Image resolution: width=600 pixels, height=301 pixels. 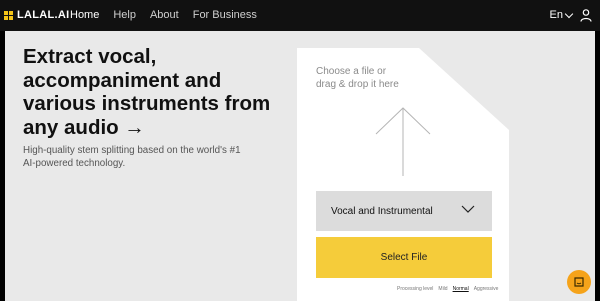 What do you see at coordinates (442, 289) in the screenshot?
I see `level-option-mild: Mild` at bounding box center [442, 289].